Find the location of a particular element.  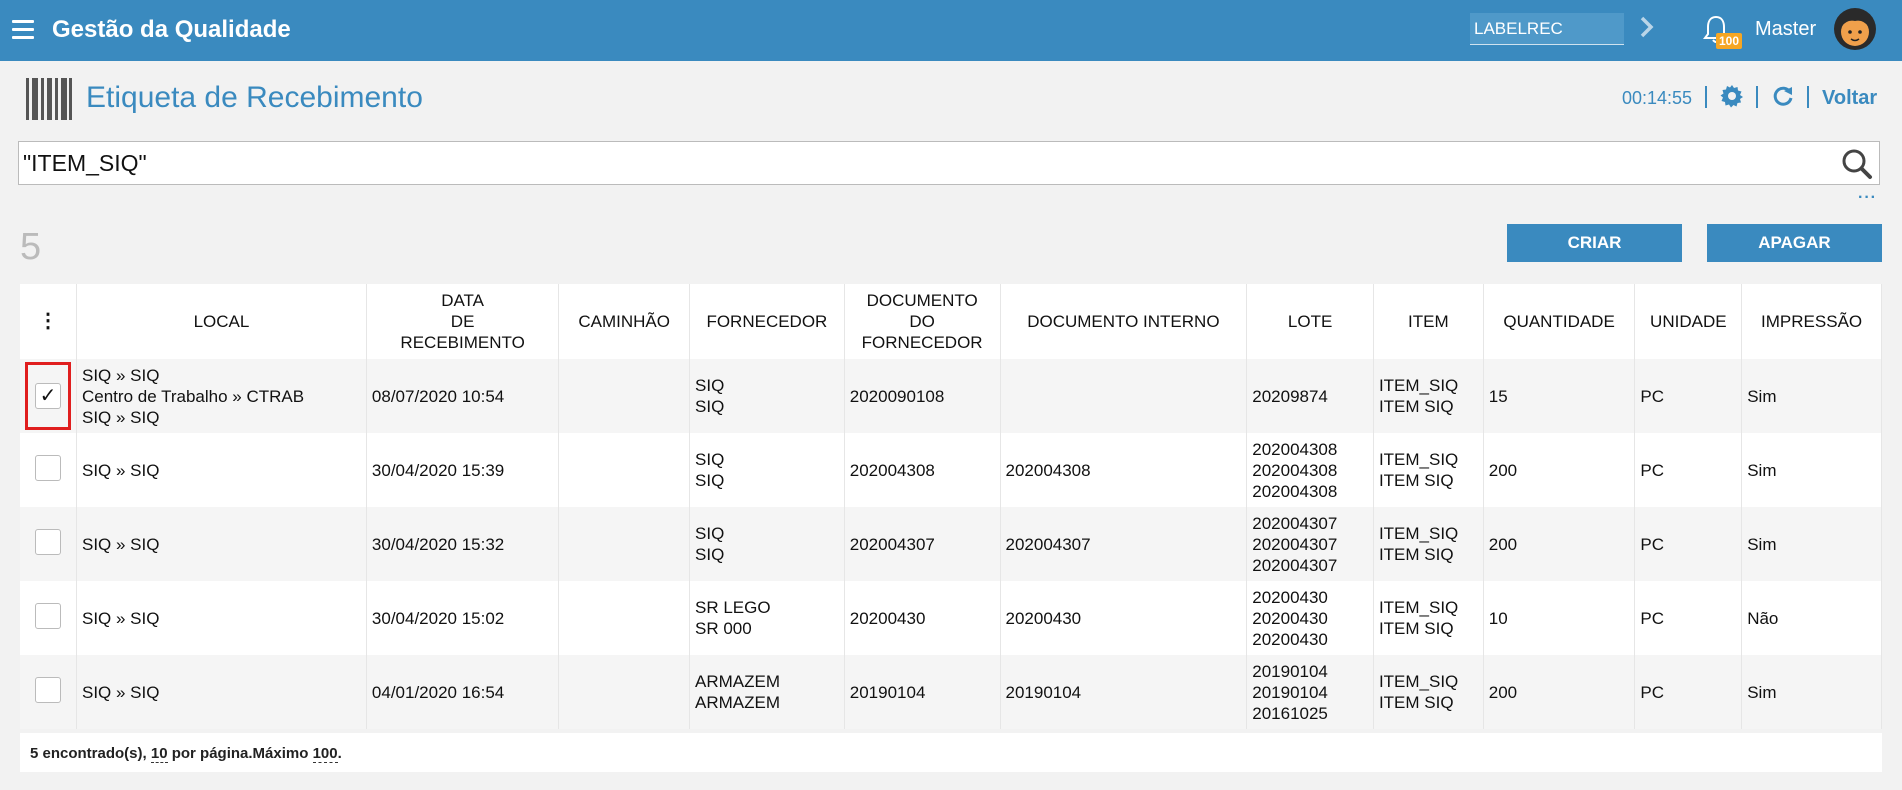

back-link: Voltar is located at coordinates (1849, 98).